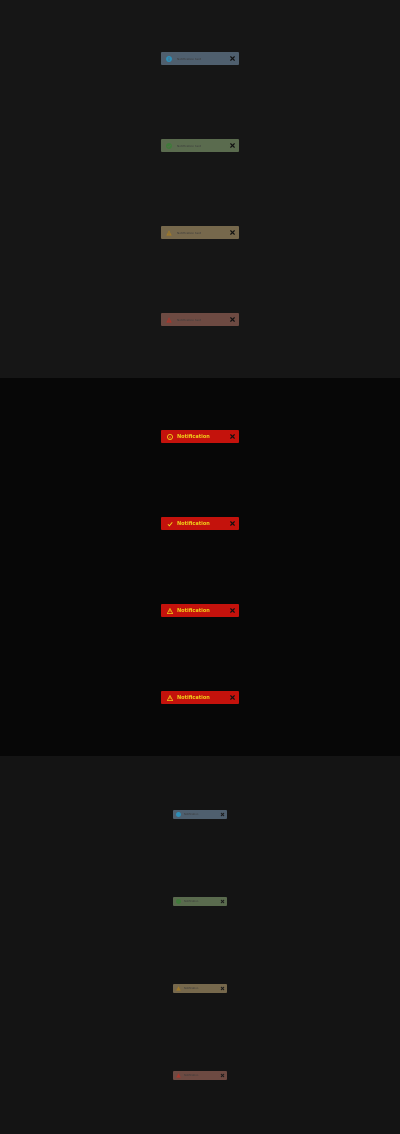 The width and height of the screenshot is (400, 1134). I want to click on toast-success: Notification text, so click(200, 145).